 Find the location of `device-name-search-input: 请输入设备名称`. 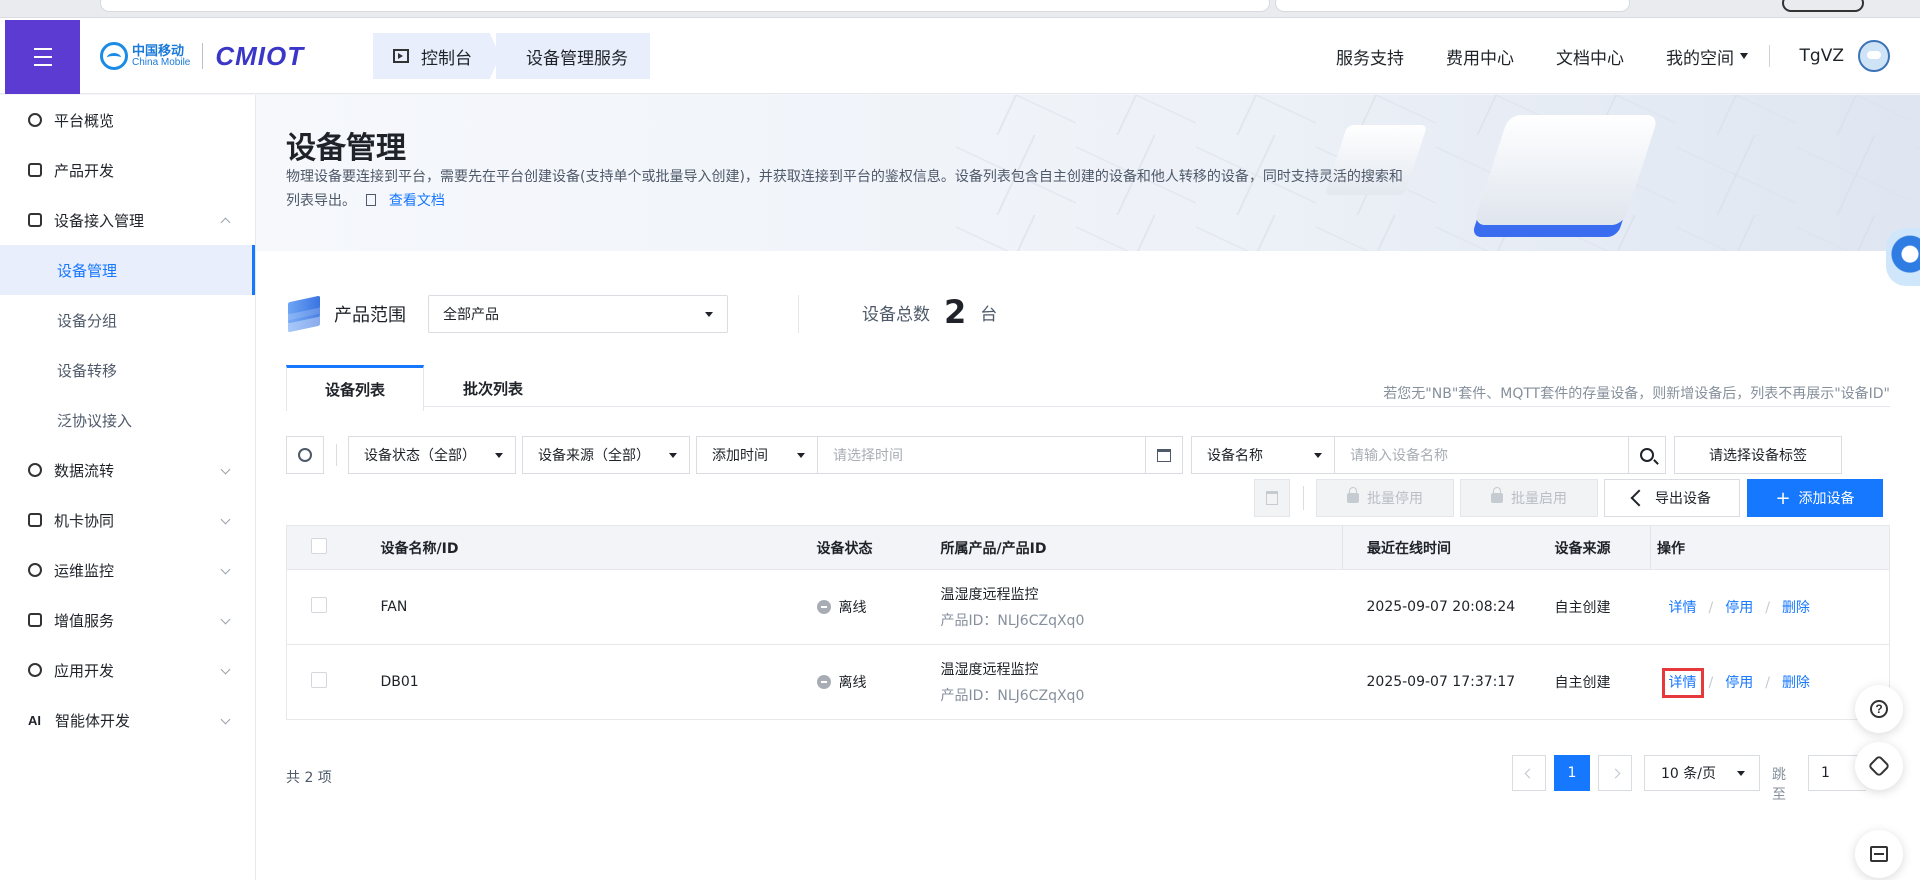

device-name-search-input: 请输入设备名称 is located at coordinates (1481, 455).